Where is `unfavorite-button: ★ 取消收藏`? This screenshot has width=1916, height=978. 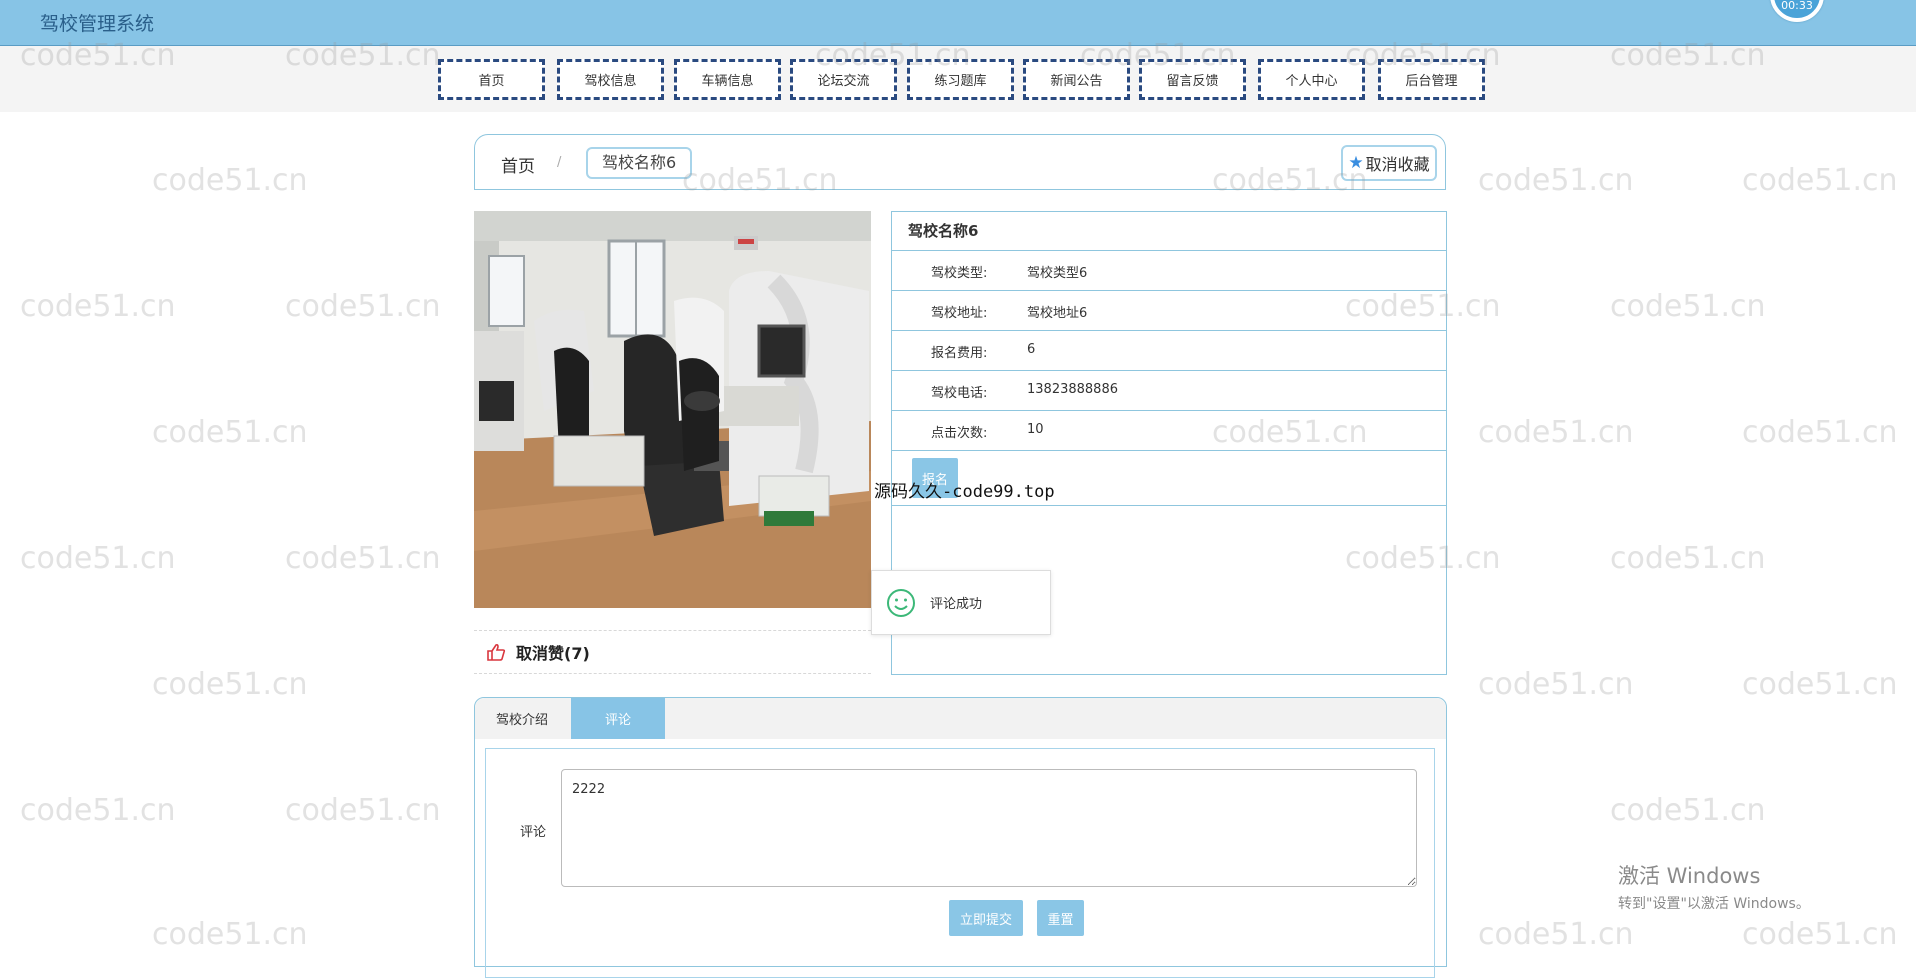 unfavorite-button: ★ 取消收藏 is located at coordinates (1389, 163).